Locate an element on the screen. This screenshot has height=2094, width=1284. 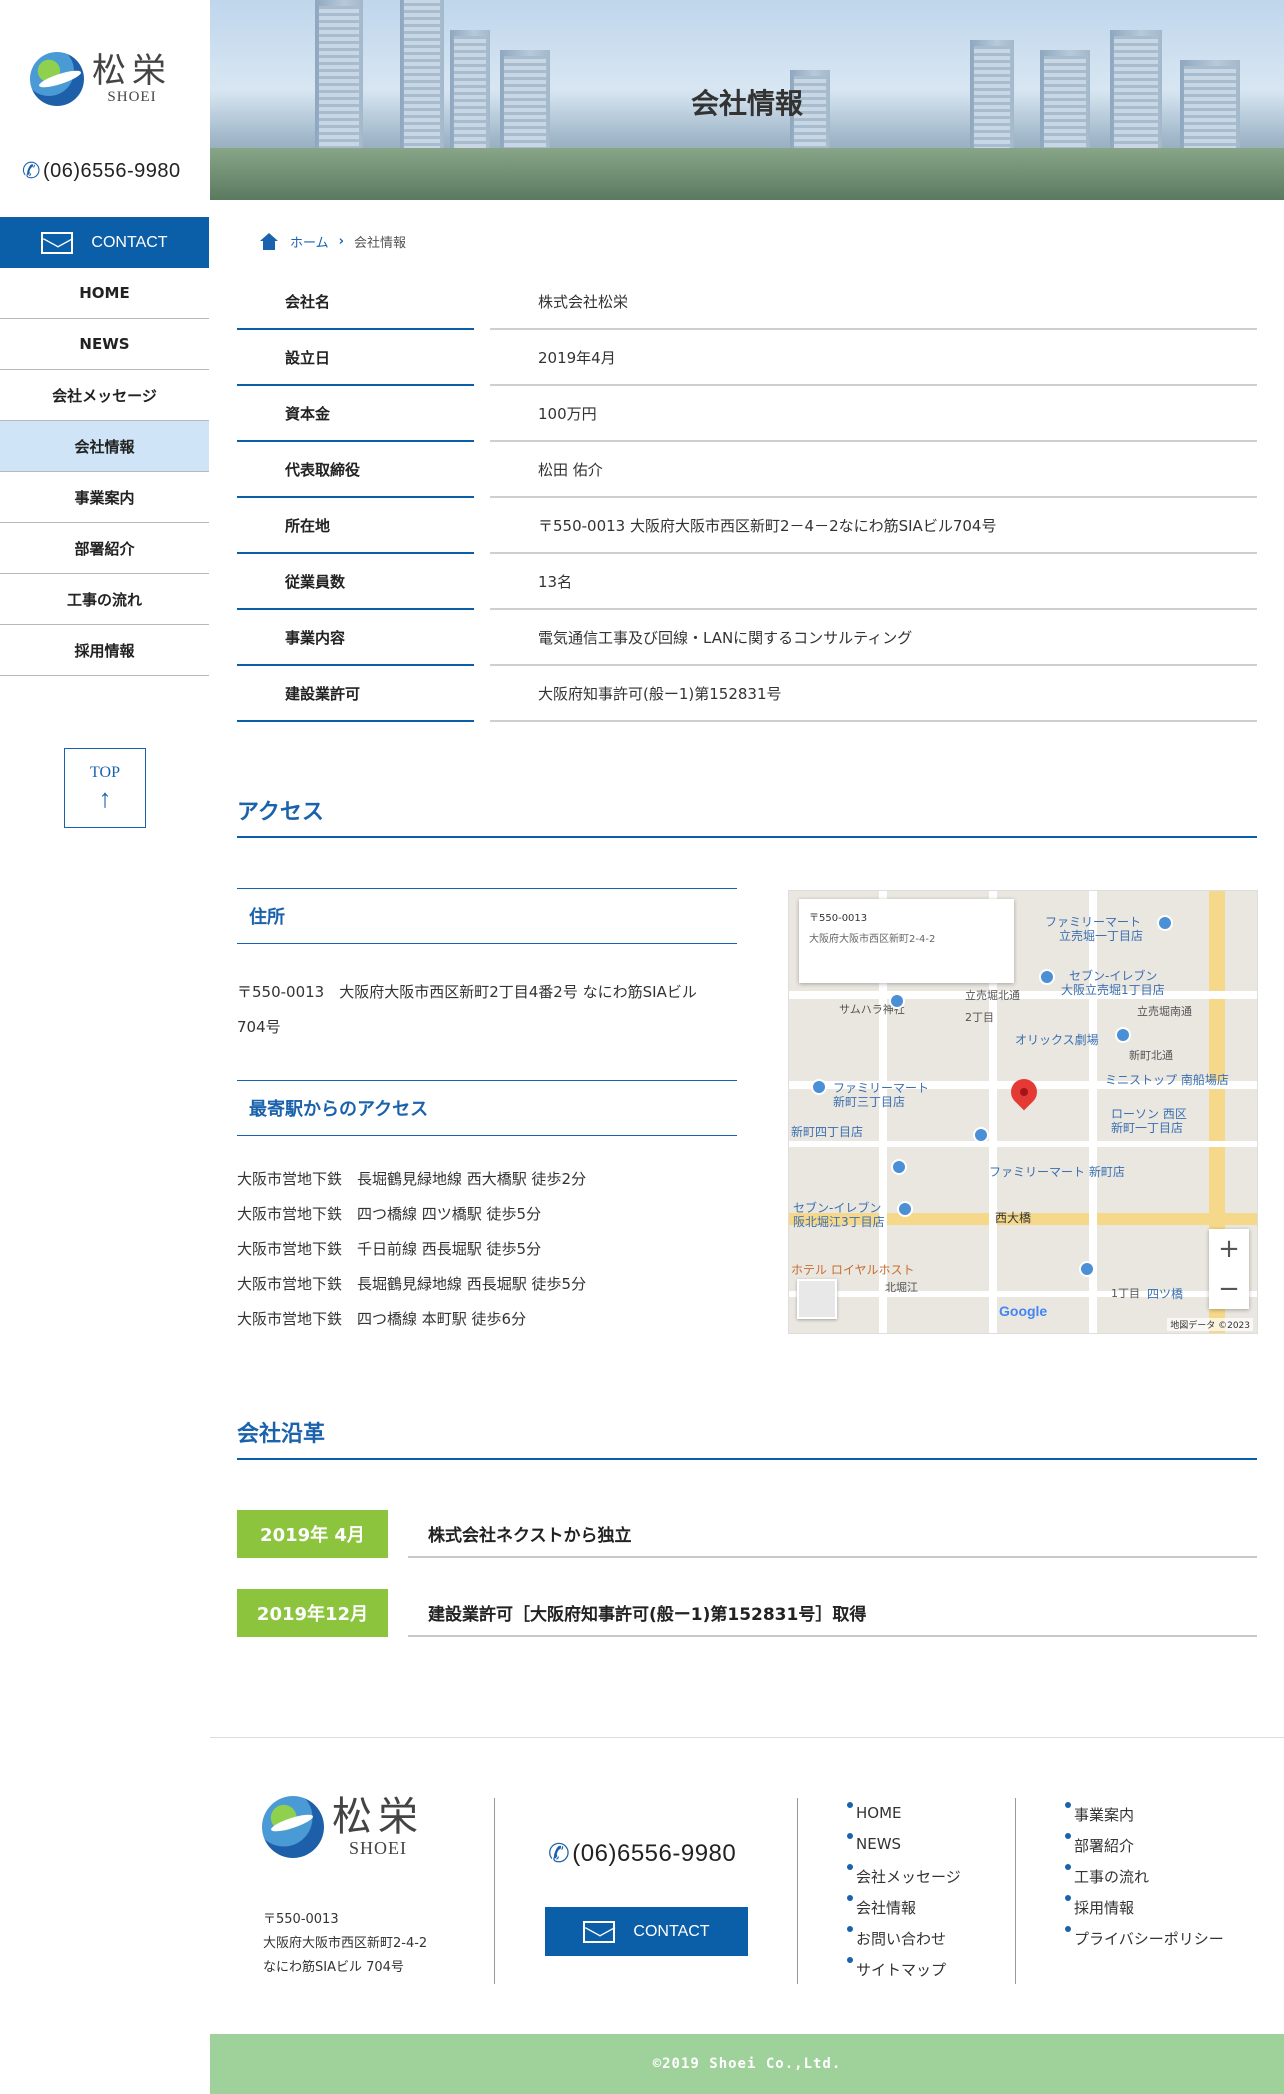
back-to-top-button: TOP ↑ is located at coordinates (105, 788).